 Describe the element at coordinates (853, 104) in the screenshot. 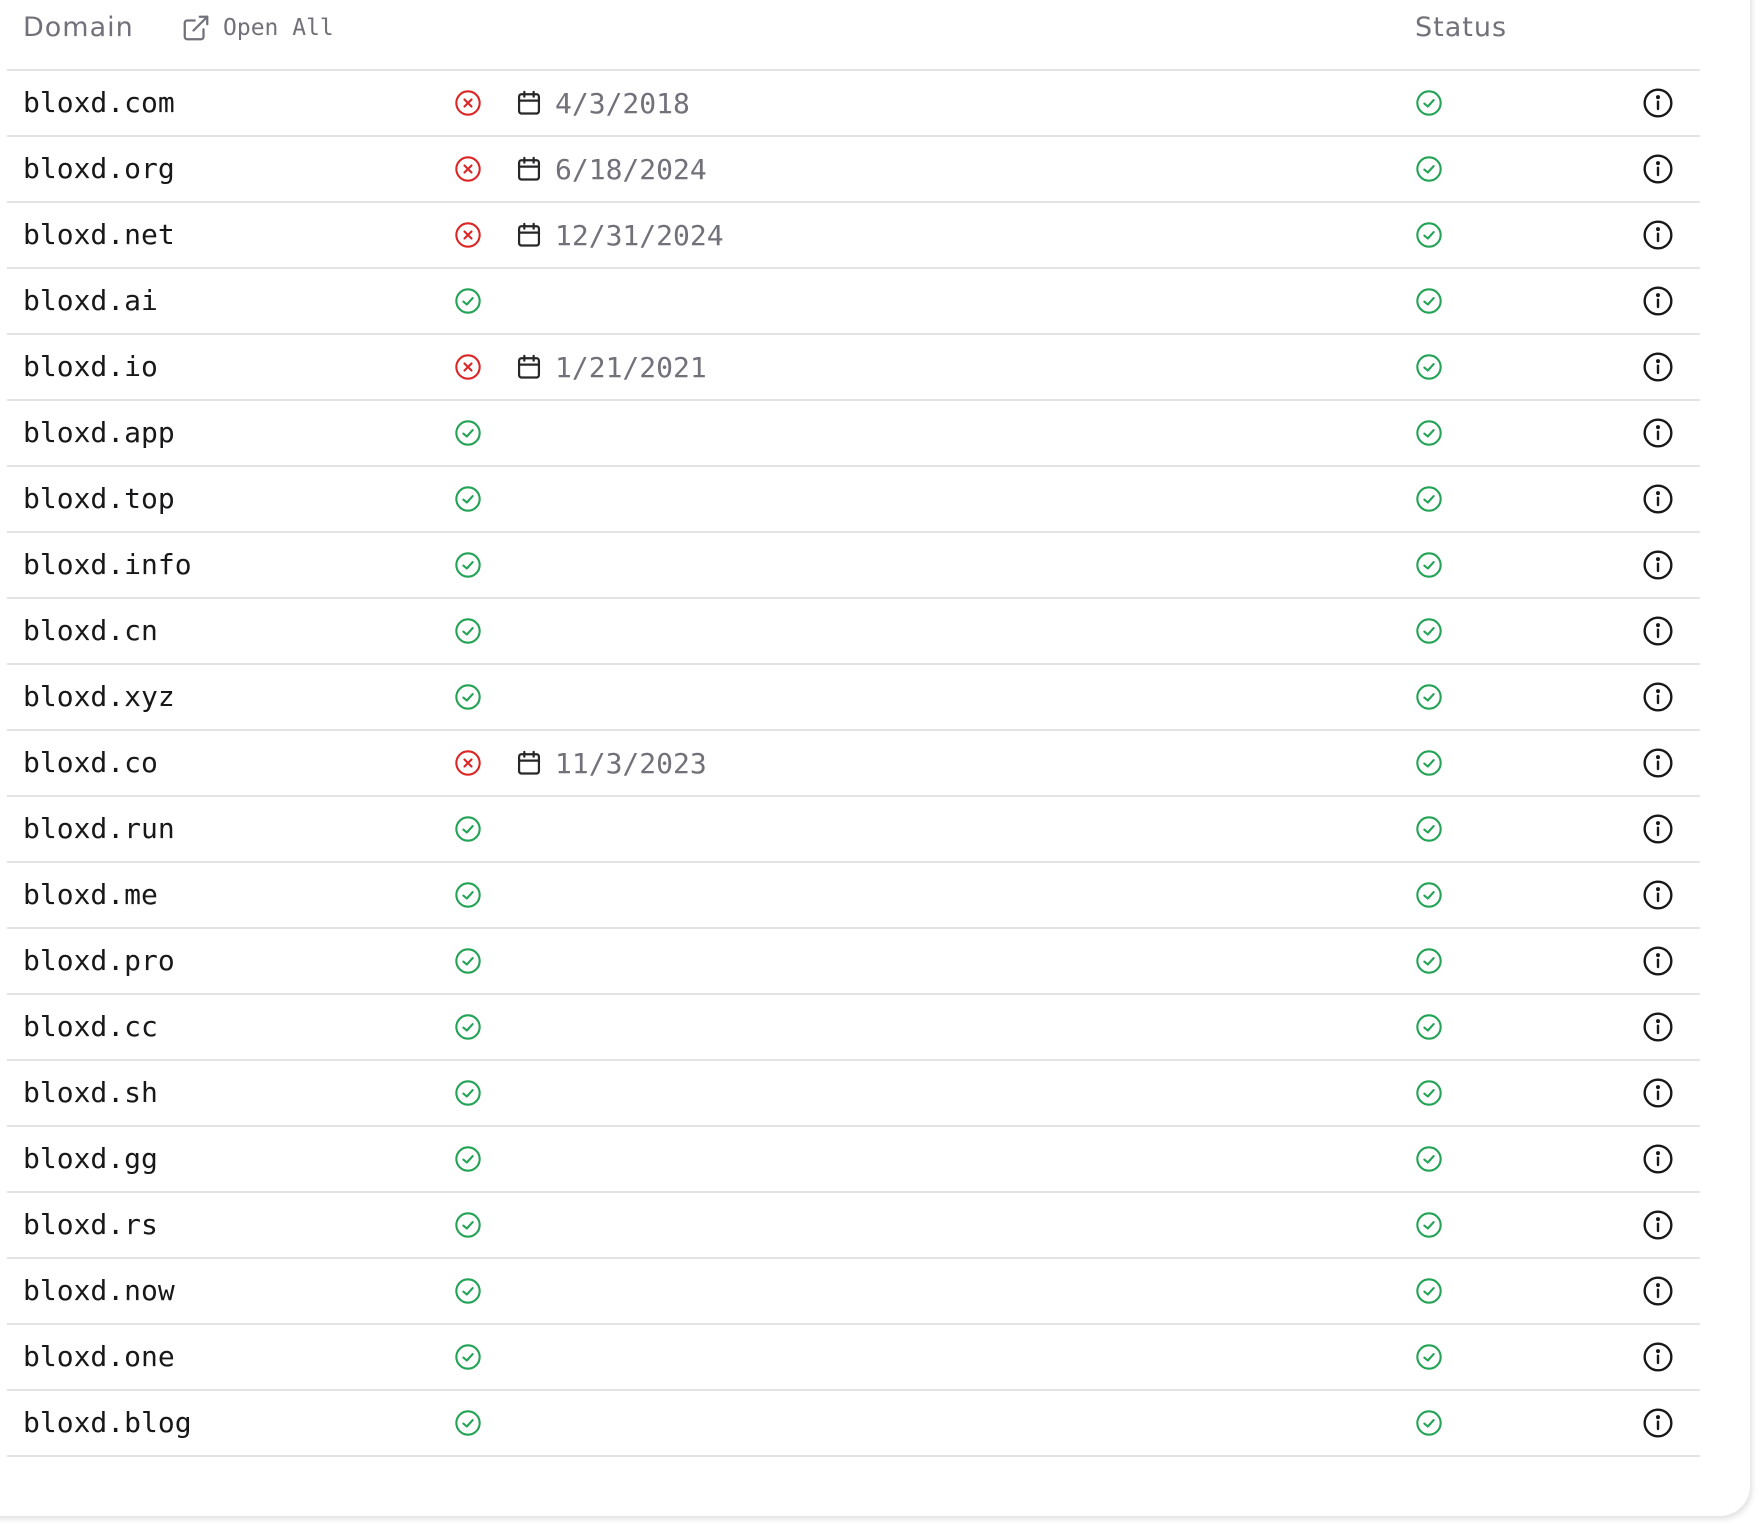

I see `table-row: bloxd.com 4/3/2018` at that location.